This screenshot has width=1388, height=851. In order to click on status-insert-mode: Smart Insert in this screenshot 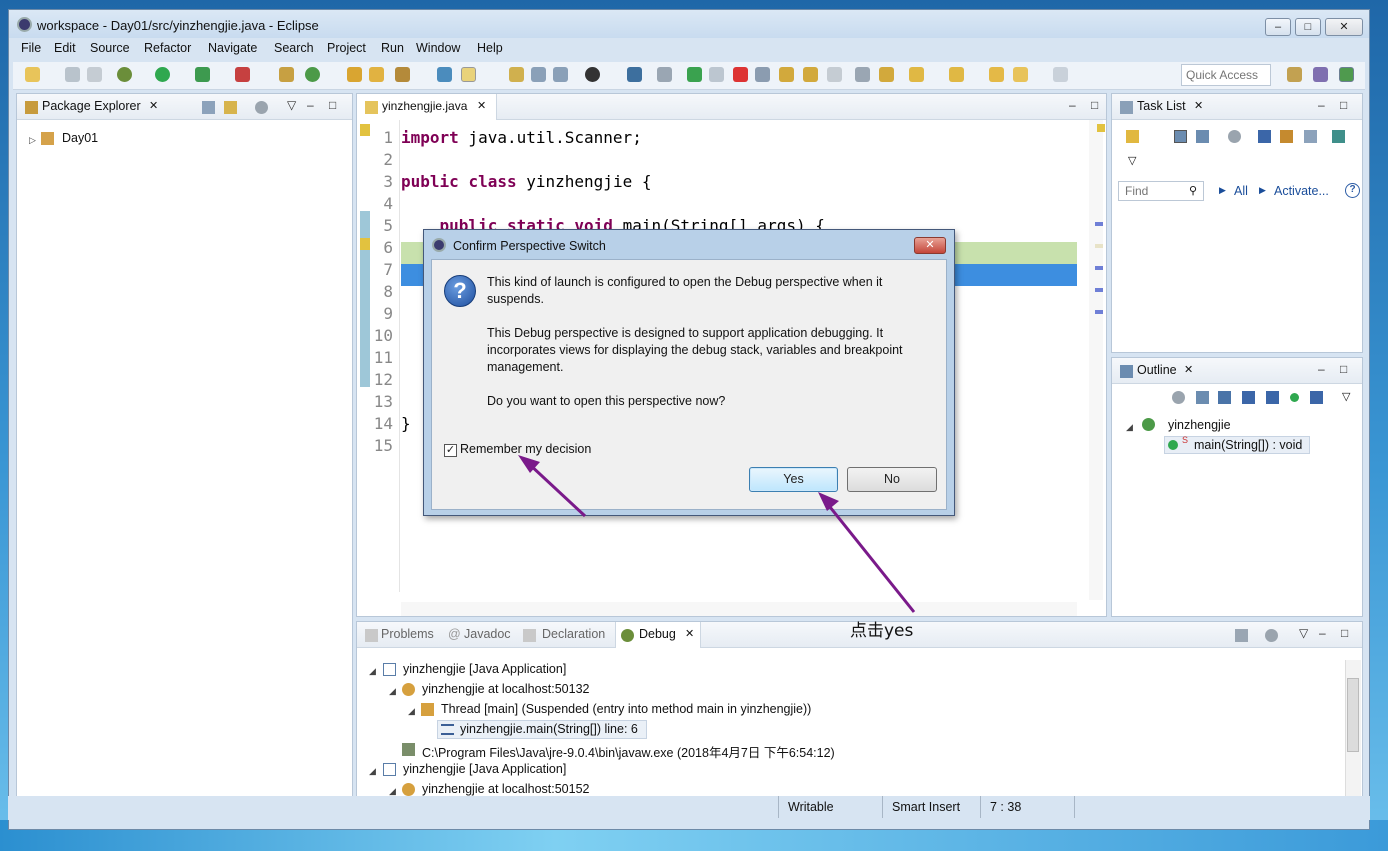, I will do `click(926, 807)`.